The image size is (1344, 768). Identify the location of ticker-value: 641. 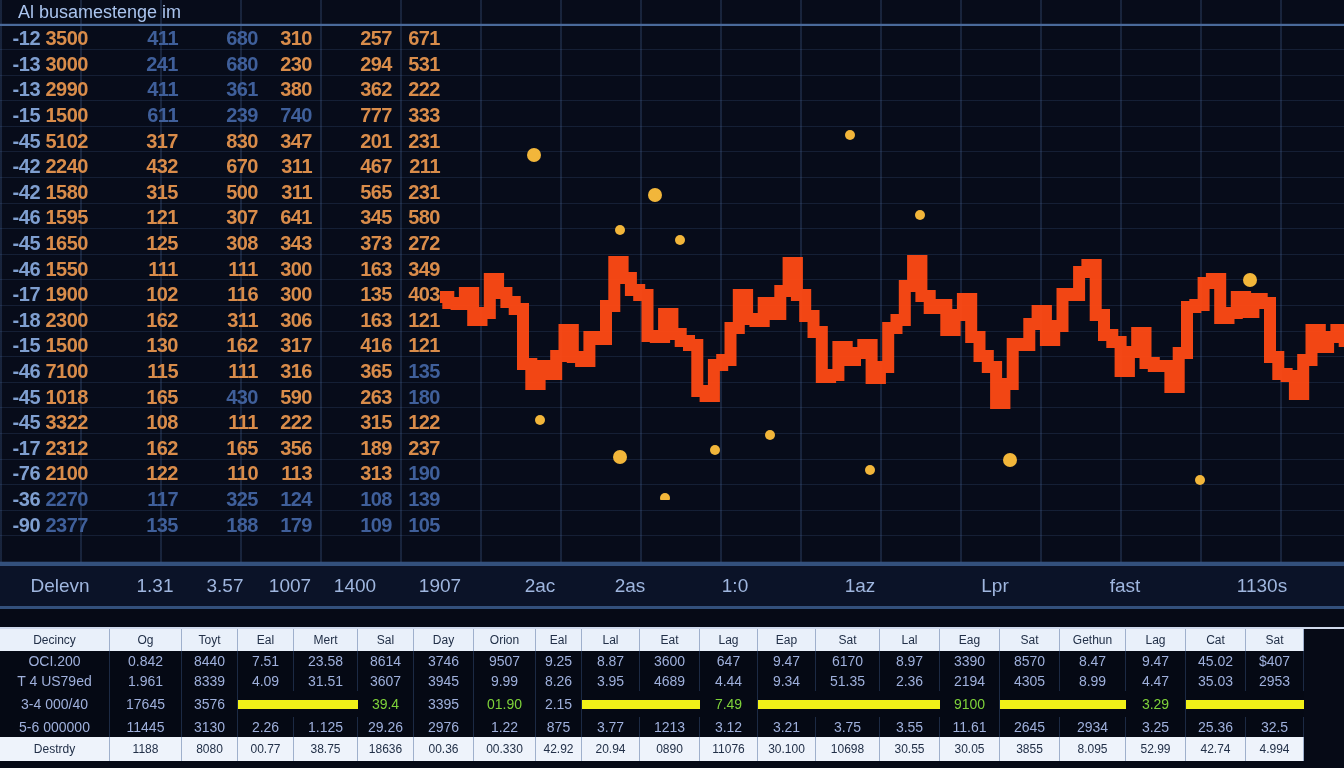
(296, 218).